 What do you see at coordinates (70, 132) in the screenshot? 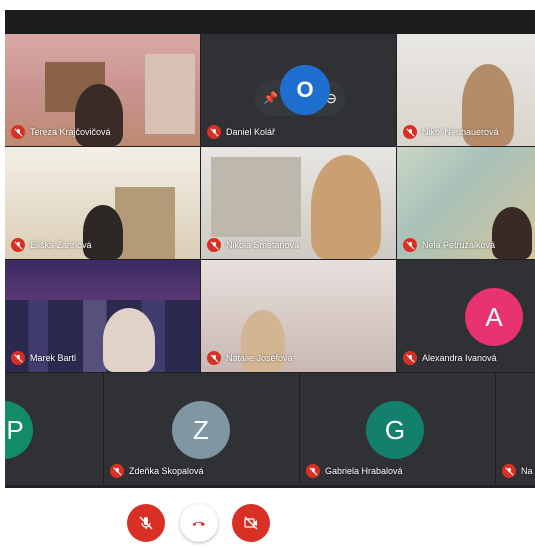
I see `participant-name: Tereza Krajčovičová` at bounding box center [70, 132].